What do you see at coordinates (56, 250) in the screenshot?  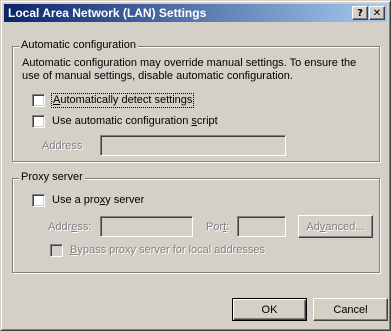 I see `bypass-local-checkbox` at bounding box center [56, 250].